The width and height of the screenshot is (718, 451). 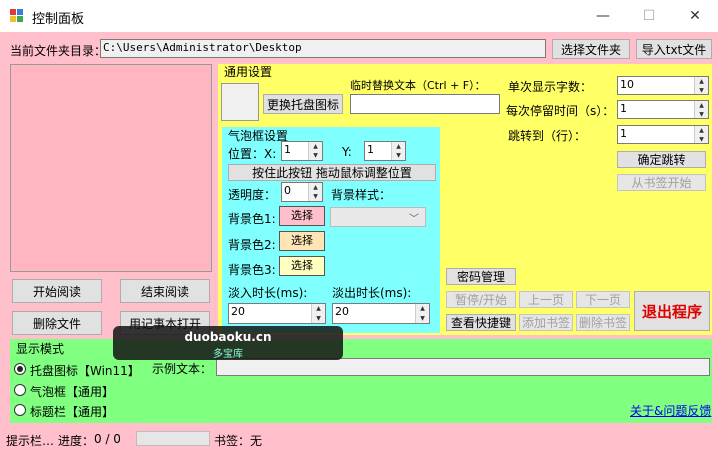 I want to click on bg-style-label: 背景样式：, so click(x=361, y=195).